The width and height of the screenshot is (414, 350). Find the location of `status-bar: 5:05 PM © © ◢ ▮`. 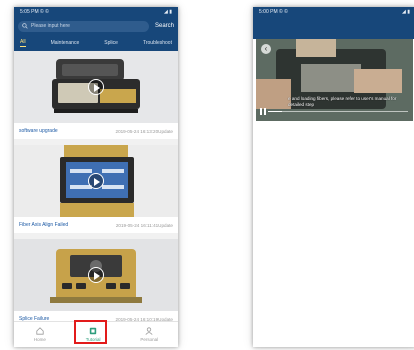

status-bar: 5:05 PM © © ◢ ▮ is located at coordinates (96, 12).